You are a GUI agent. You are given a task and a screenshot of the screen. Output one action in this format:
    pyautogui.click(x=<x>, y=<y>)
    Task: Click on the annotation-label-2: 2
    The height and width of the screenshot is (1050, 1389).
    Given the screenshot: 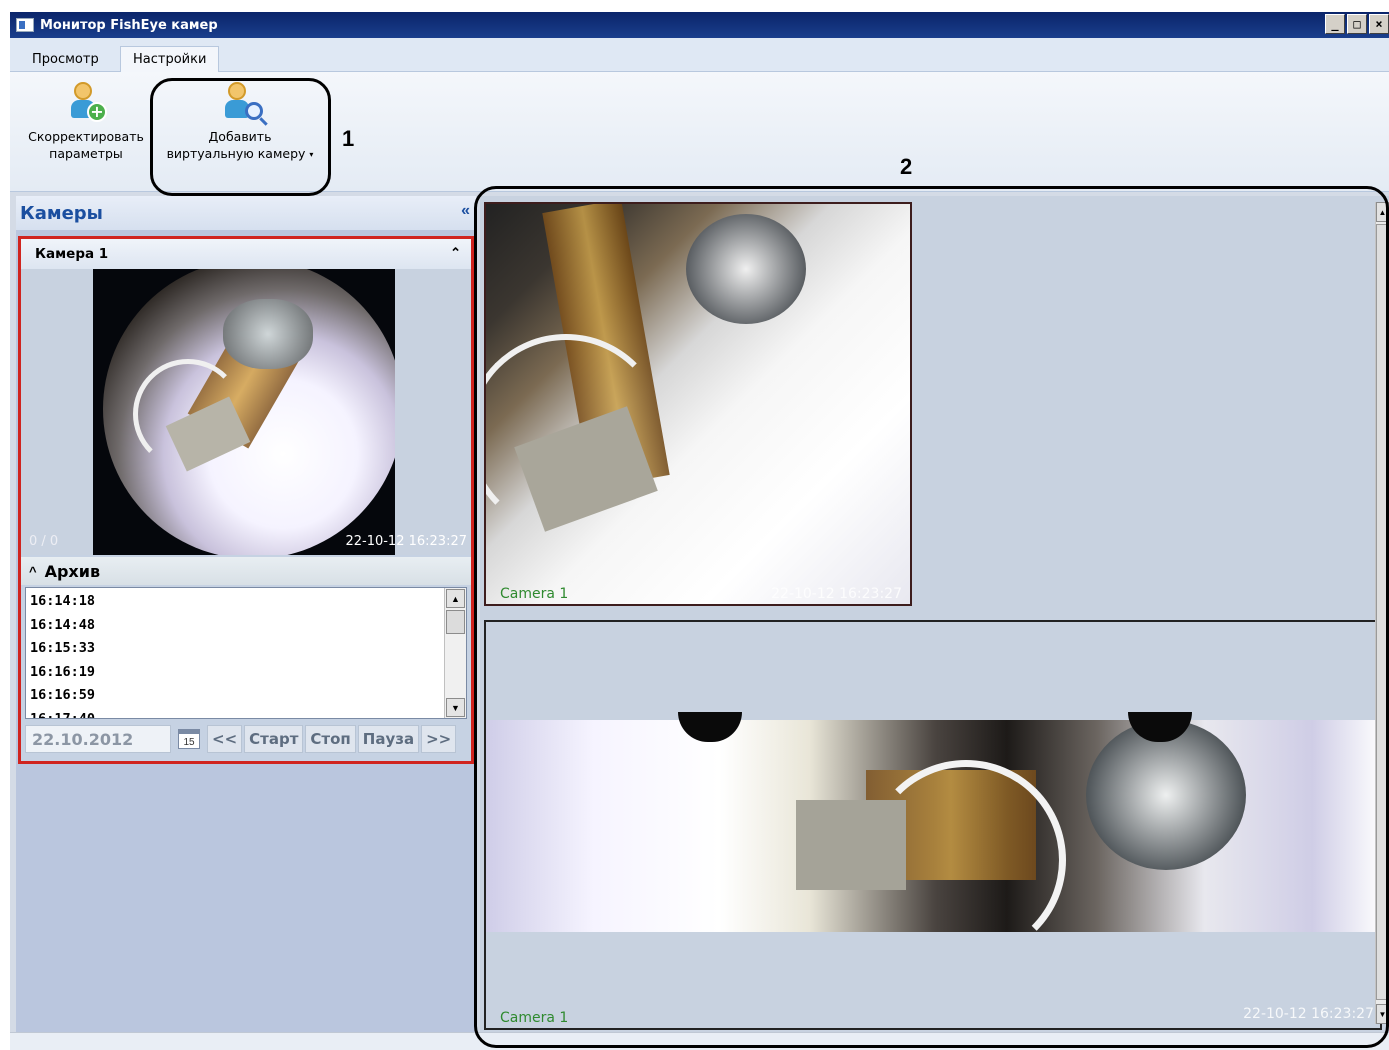 What is the action you would take?
    pyautogui.click(x=906, y=166)
    